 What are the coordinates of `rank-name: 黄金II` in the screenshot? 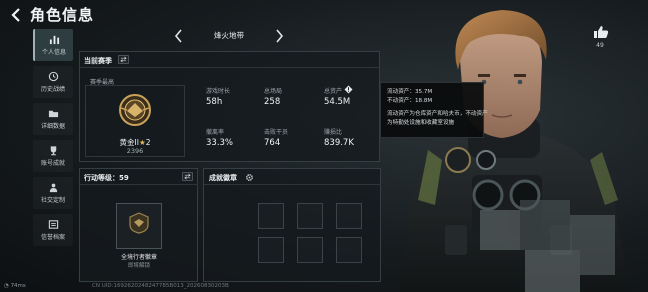 It's located at (129, 142).